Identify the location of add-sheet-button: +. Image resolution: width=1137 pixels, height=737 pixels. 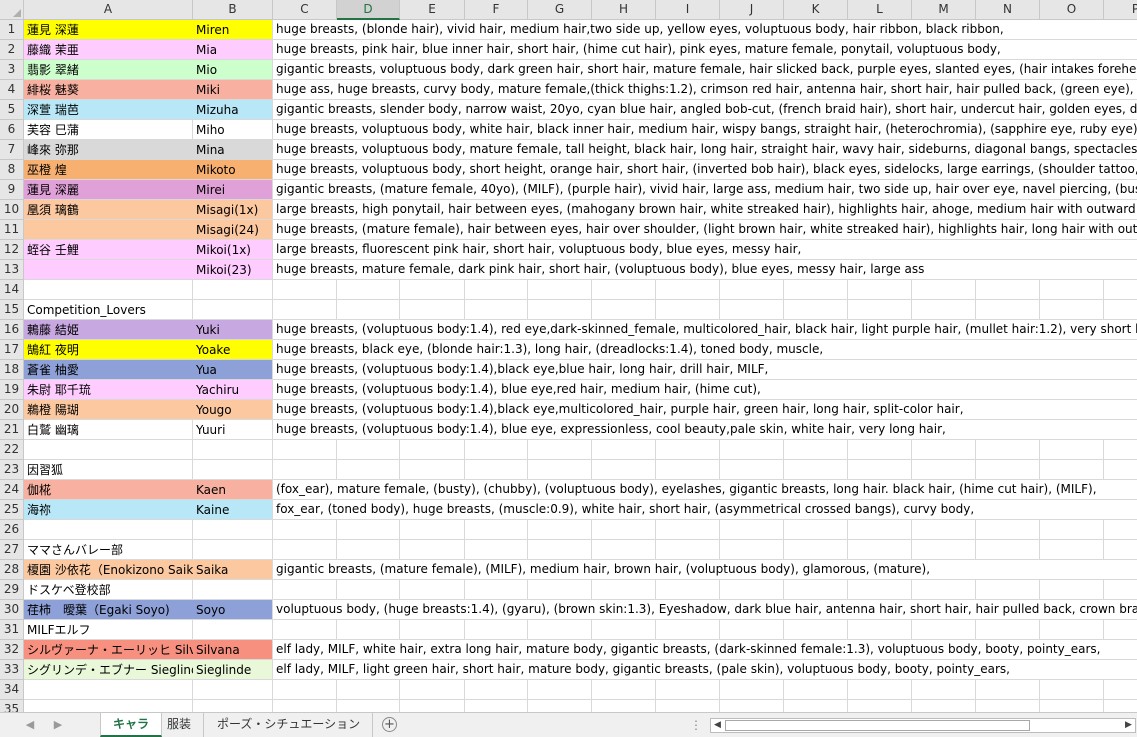
(389, 724).